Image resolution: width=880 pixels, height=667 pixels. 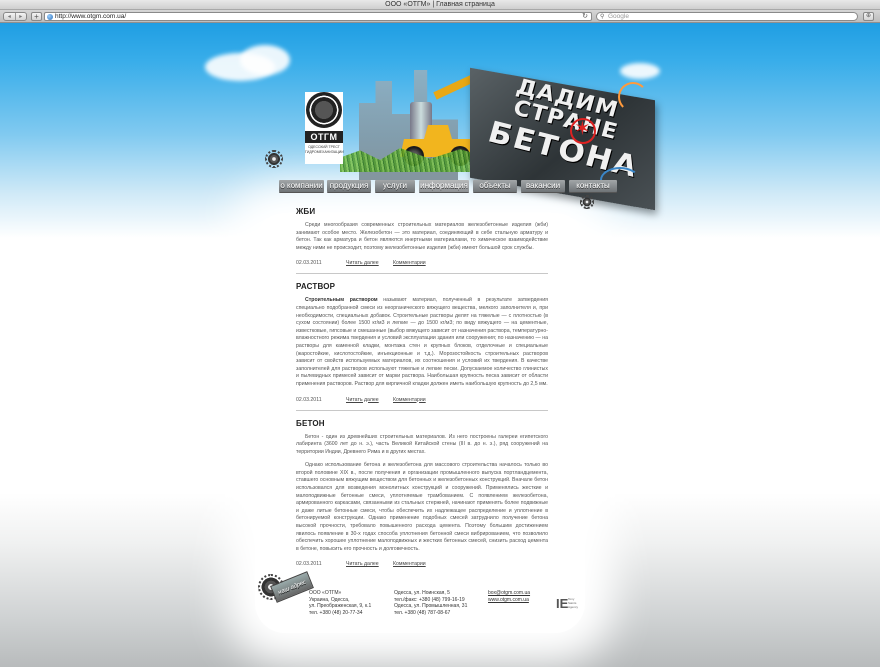 I want to click on nav-item-products: продукция, so click(x=349, y=186).